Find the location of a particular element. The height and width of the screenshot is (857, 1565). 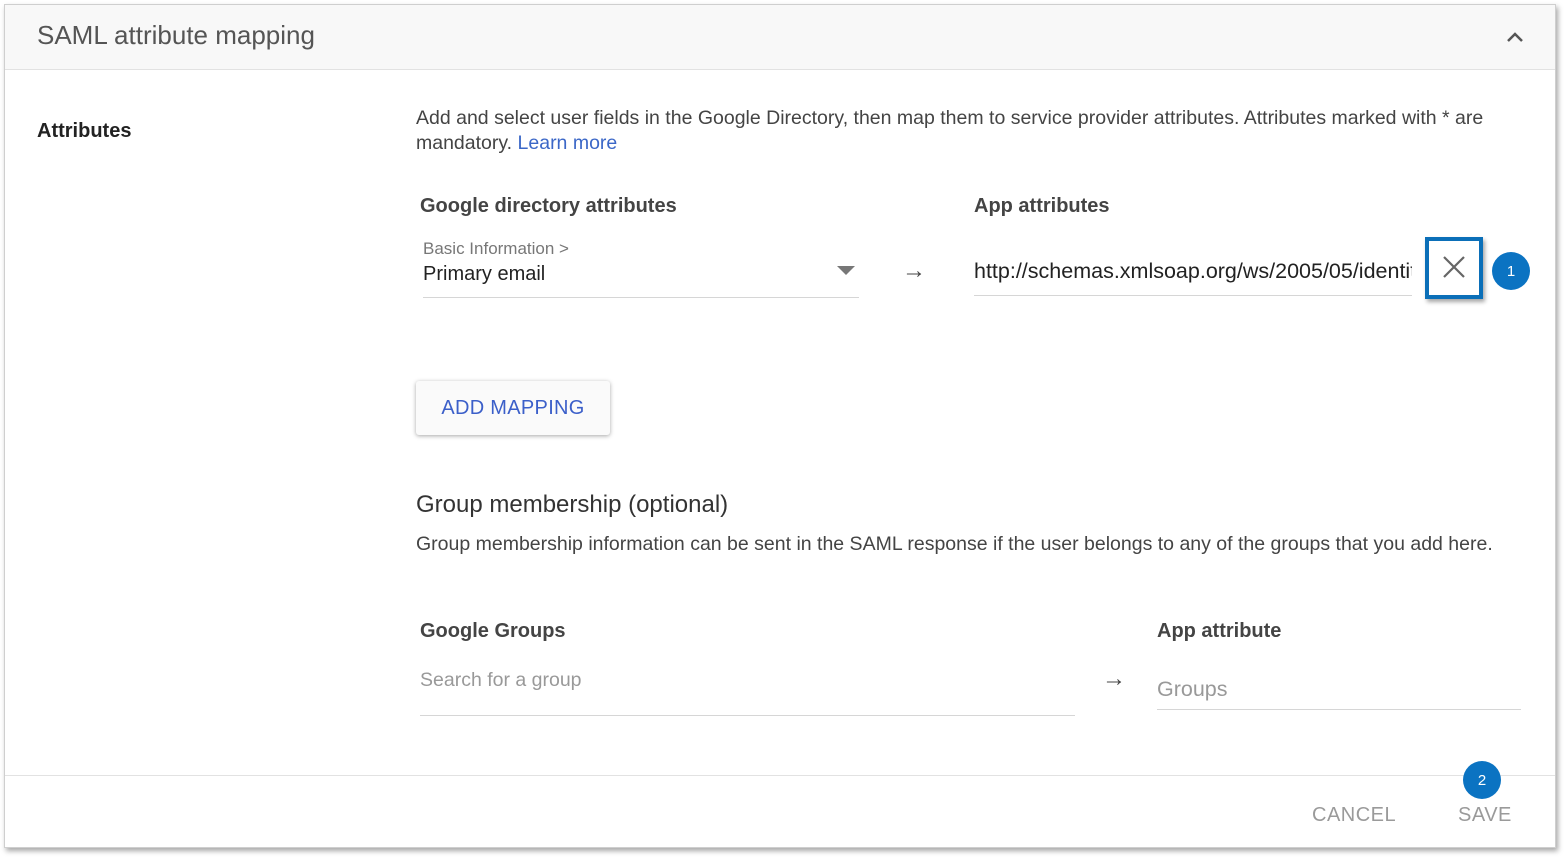

close-icon is located at coordinates (1454, 267).